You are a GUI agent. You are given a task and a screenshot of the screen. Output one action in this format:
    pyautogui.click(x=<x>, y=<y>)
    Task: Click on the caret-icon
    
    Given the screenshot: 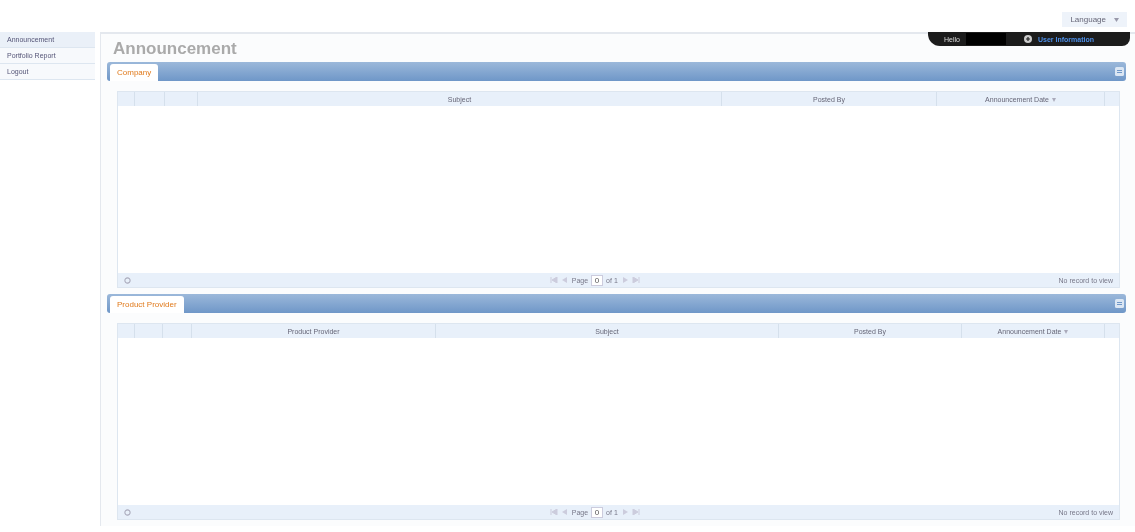 What is the action you would take?
    pyautogui.click(x=1116, y=19)
    